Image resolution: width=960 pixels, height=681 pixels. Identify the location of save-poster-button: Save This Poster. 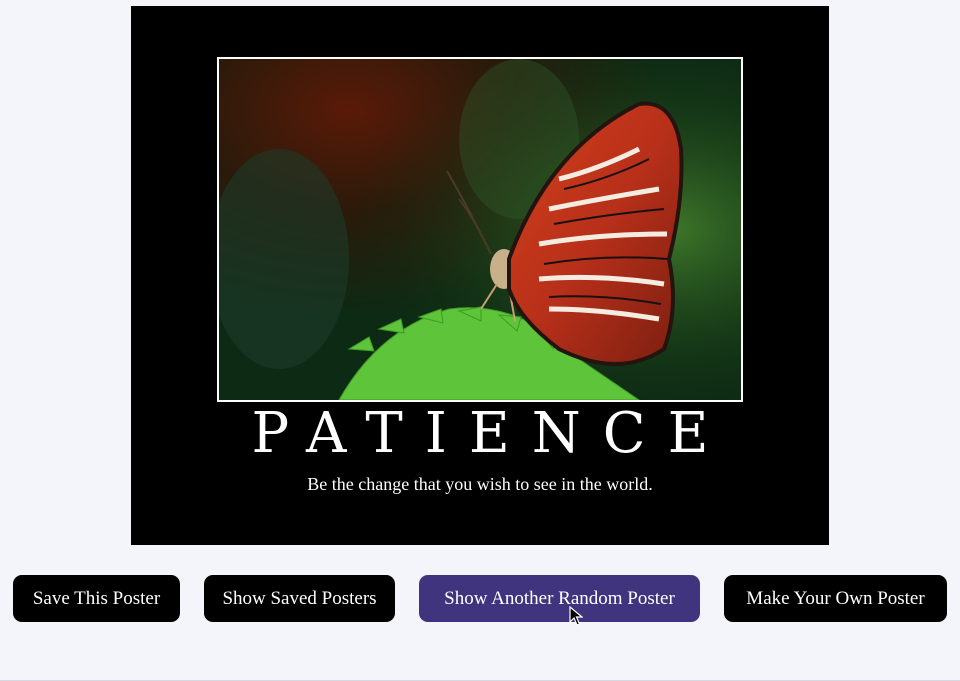
(96, 598).